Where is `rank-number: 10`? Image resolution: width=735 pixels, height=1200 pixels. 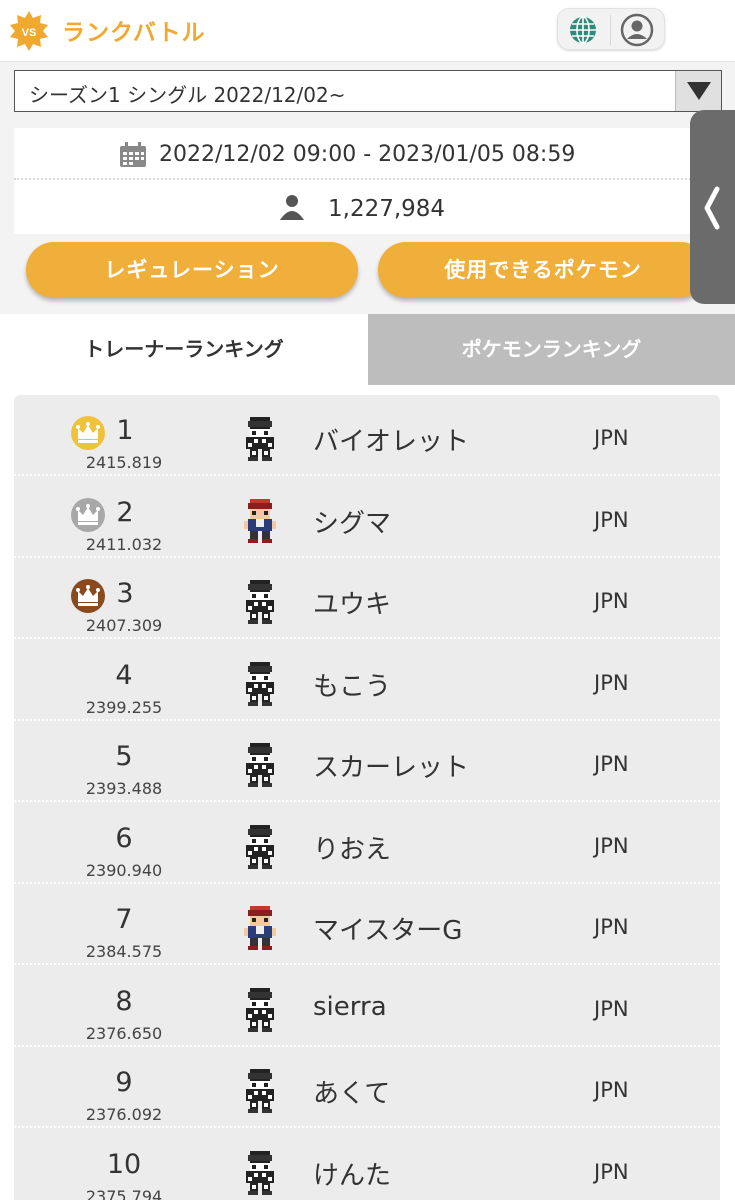 rank-number: 10 is located at coordinates (124, 1164).